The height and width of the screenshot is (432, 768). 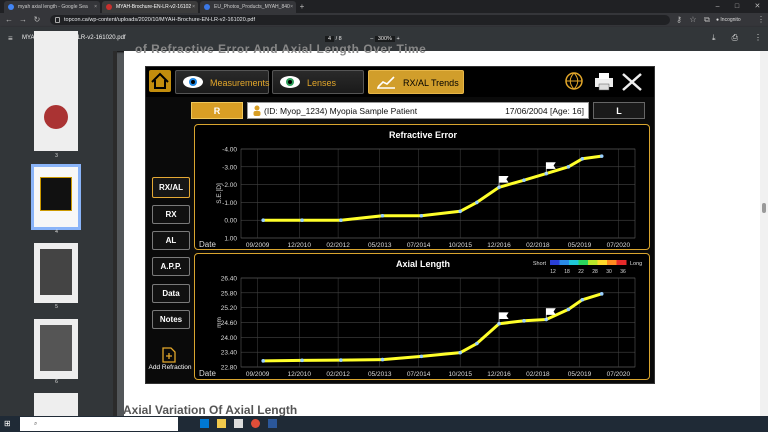 What do you see at coordinates (23, 20) in the screenshot?
I see `forward-icon: →` at bounding box center [23, 20].